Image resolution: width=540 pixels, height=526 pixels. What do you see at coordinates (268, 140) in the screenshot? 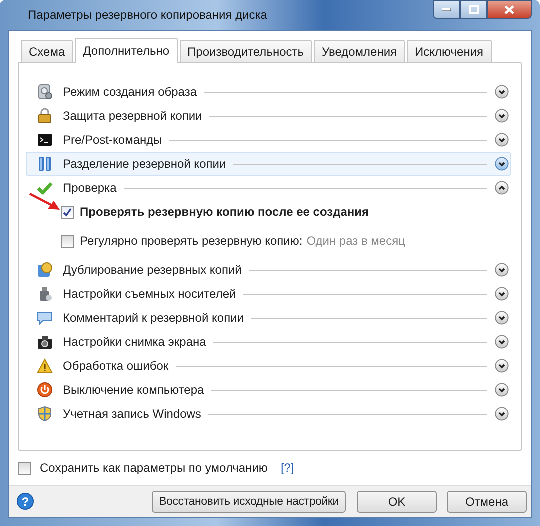
I see `section-header: Pre/Post-команды` at bounding box center [268, 140].